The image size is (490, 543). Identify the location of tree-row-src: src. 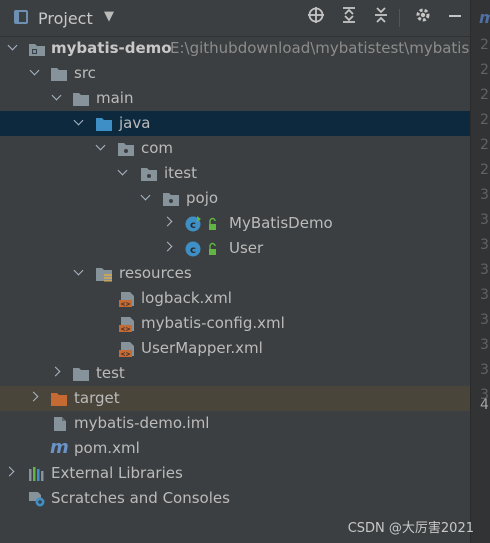
(235, 73).